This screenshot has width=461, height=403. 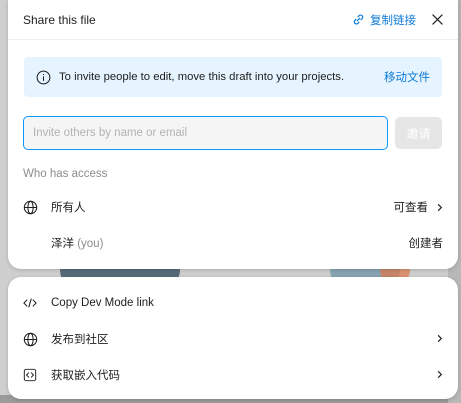 What do you see at coordinates (233, 303) in the screenshot?
I see `copy-dev-mode-link-item: Copy Dev Mode link` at bounding box center [233, 303].